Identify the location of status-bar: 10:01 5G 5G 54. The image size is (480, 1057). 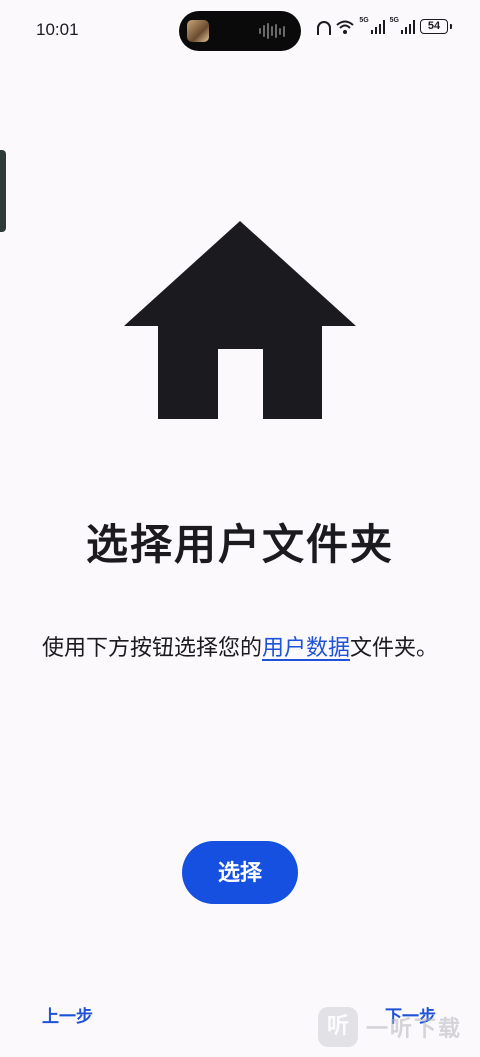
(240, 31).